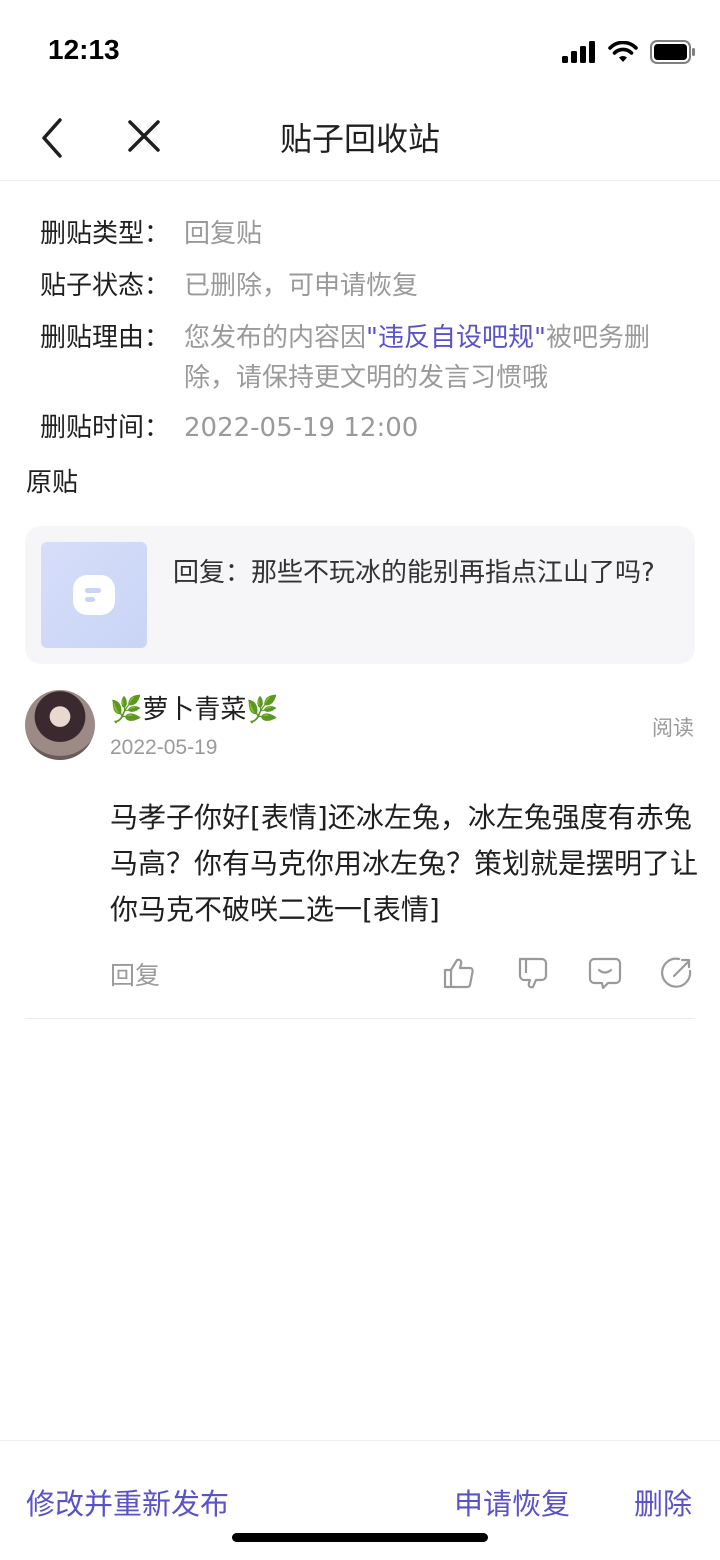  Describe the element at coordinates (135, 974) in the screenshot. I see `reply-button: 回复` at that location.